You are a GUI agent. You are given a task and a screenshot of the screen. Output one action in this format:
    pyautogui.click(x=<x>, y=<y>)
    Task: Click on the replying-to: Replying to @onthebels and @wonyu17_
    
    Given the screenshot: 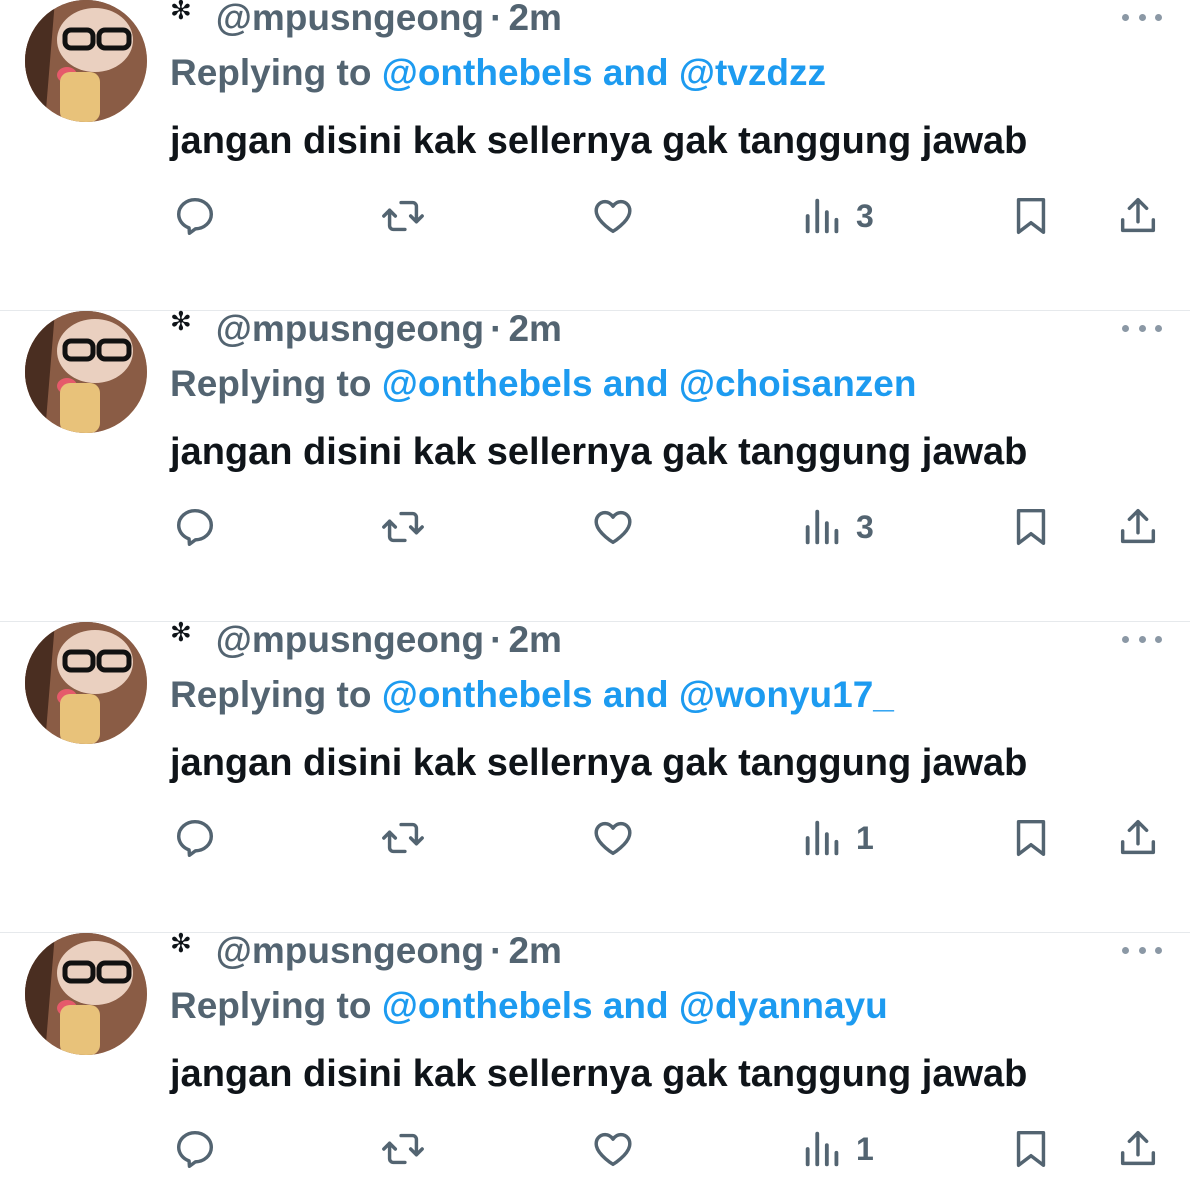 What is the action you would take?
    pyautogui.click(x=532, y=695)
    